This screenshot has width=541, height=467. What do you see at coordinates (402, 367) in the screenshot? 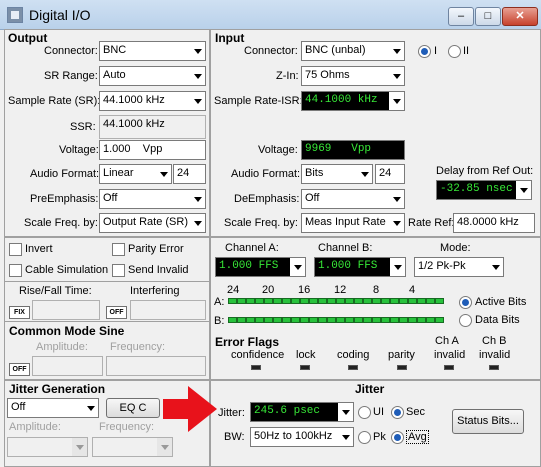
I see `flag-parity-led` at bounding box center [402, 367].